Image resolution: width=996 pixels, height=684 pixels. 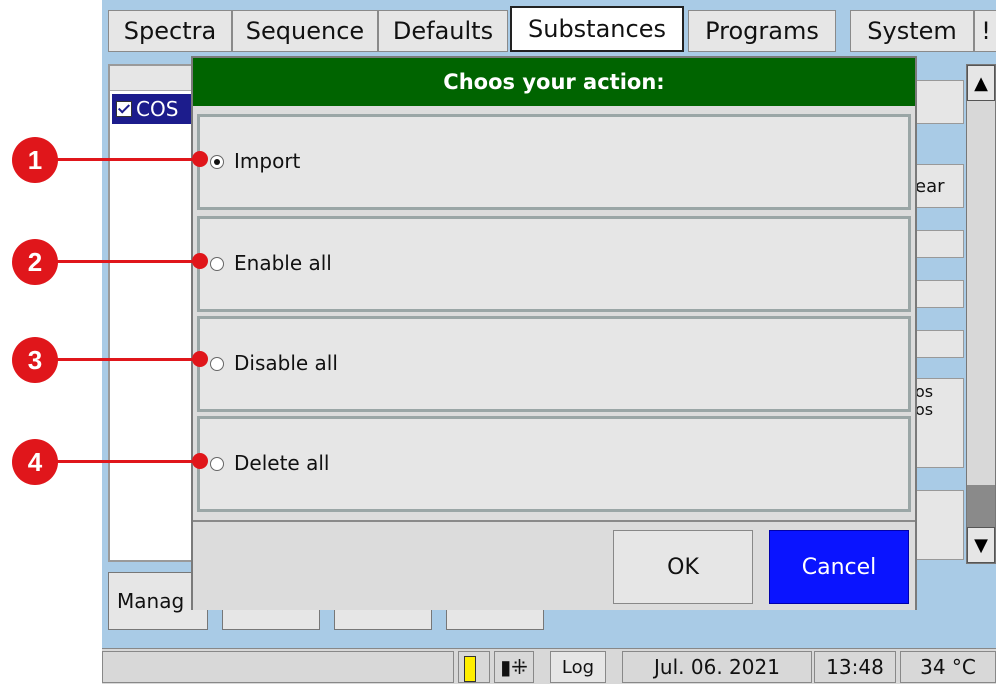 What do you see at coordinates (170, 31) in the screenshot?
I see `tab-spectra: Spectra` at bounding box center [170, 31].